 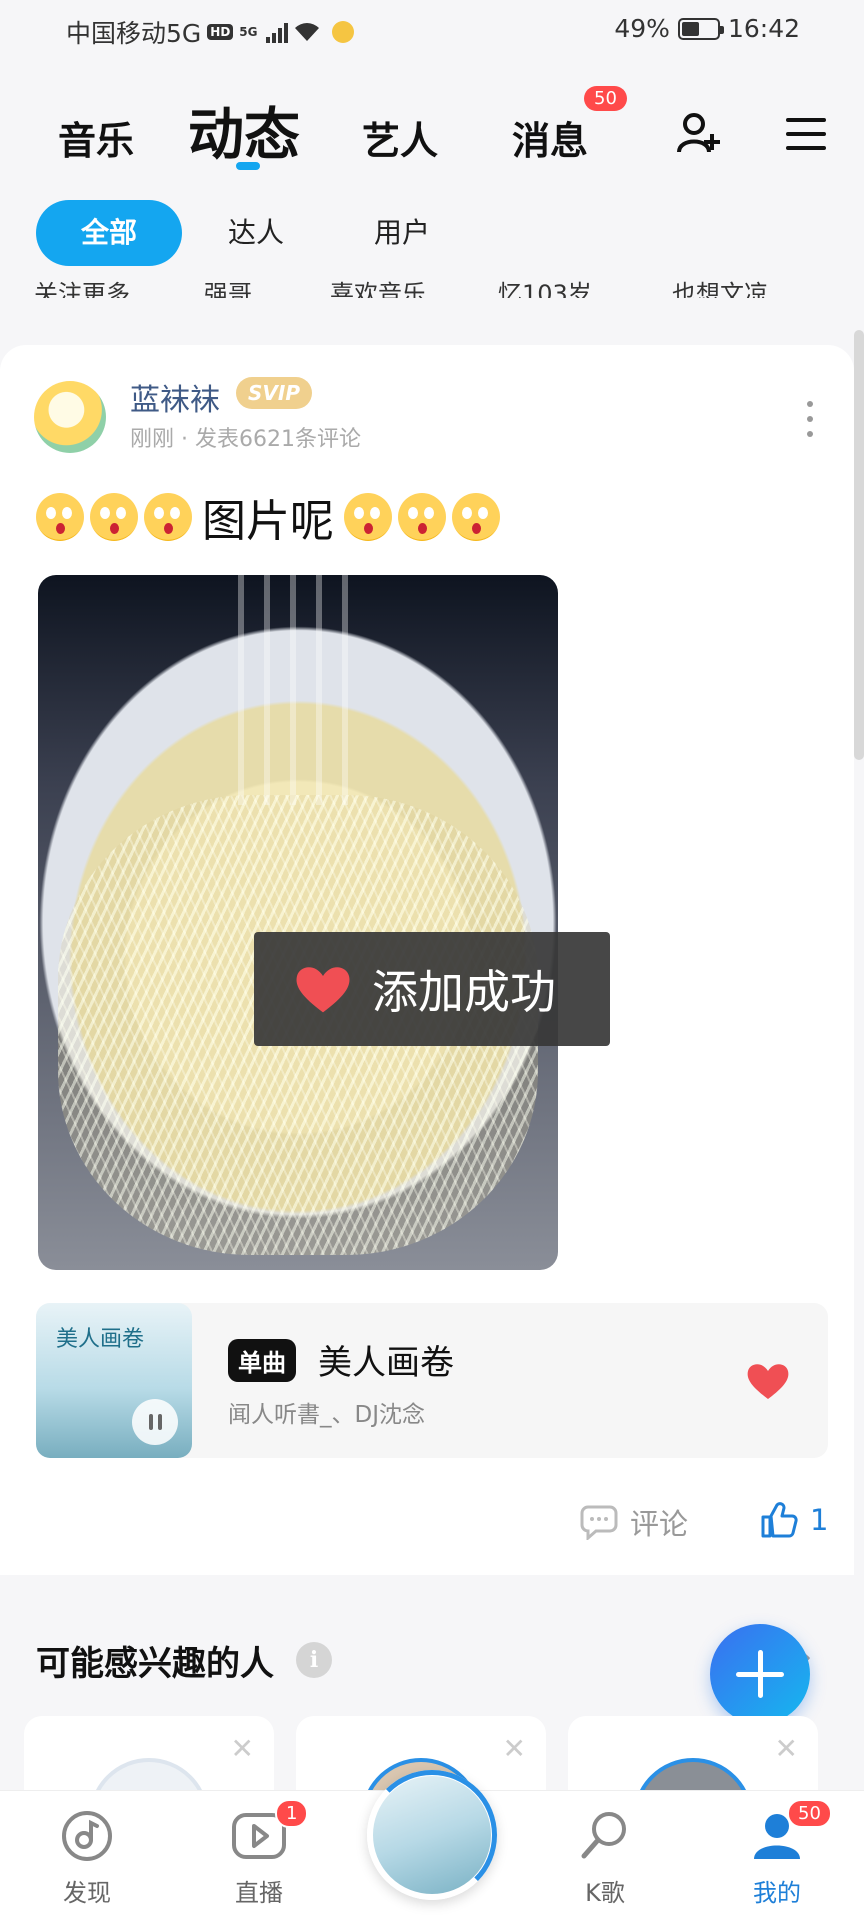 I want to click on svip-badge: SVIP, so click(x=274, y=393).